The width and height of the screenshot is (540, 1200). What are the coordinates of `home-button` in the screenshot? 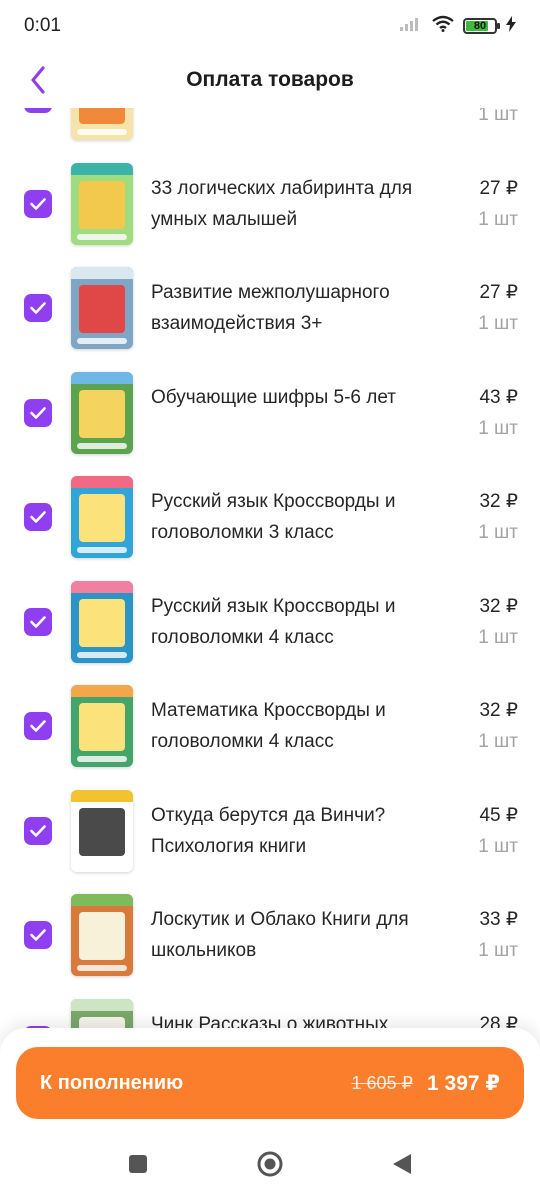 It's located at (270, 1164).